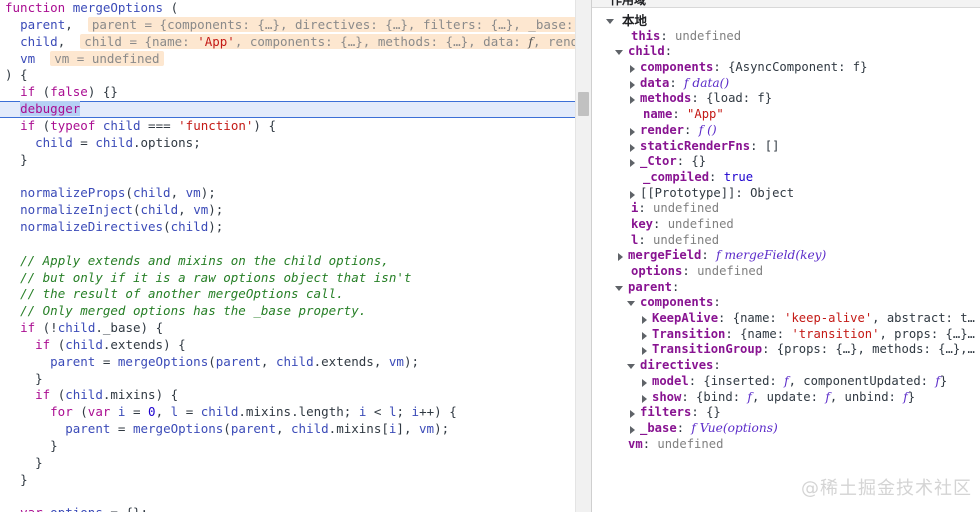 This screenshot has height=512, width=980. Describe the element at coordinates (786, 21) in the screenshot. I see `scope-group-local: 本地` at that location.